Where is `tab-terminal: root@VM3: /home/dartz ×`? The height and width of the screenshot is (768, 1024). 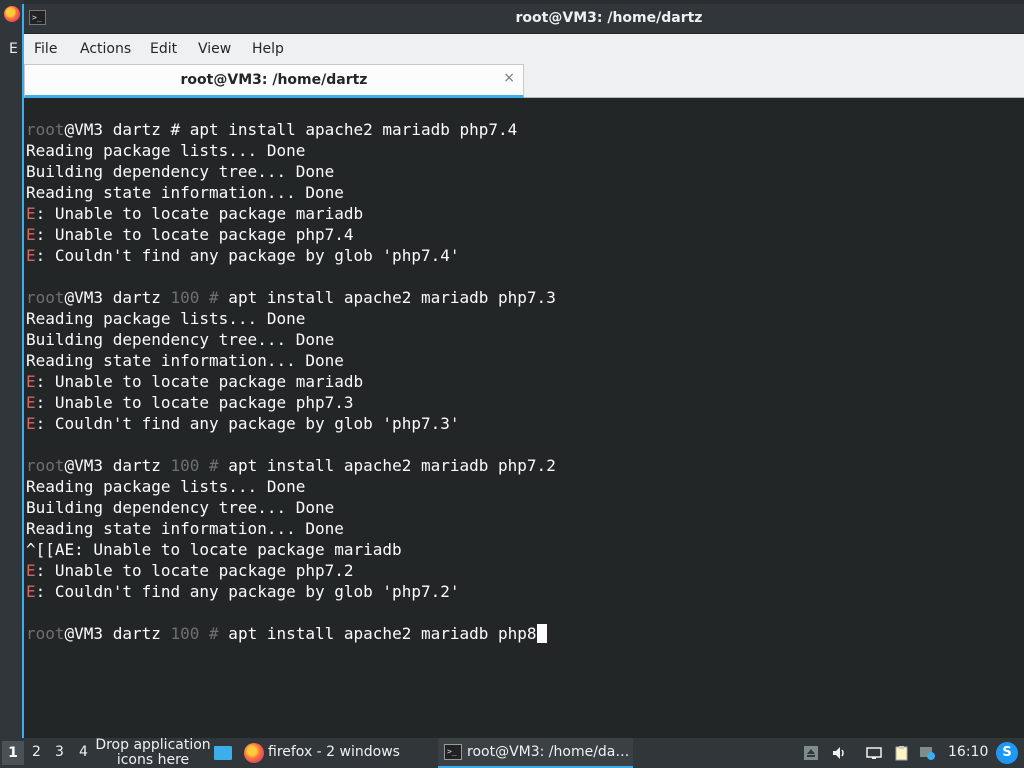 tab-terminal: root@VM3: /home/dartz × is located at coordinates (274, 81).